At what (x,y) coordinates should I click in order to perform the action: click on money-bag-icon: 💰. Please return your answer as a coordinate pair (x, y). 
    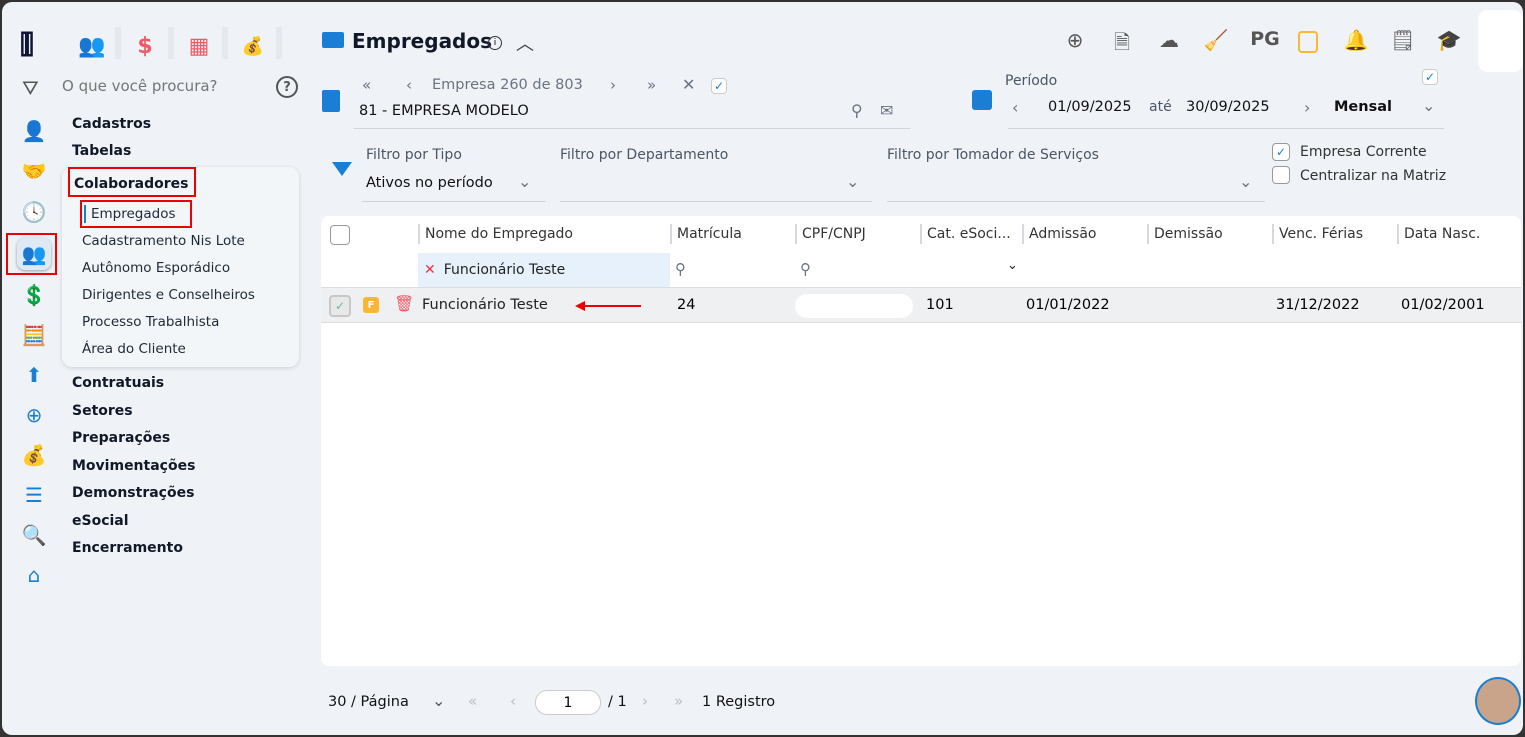
    Looking at the image, I should click on (34, 455).